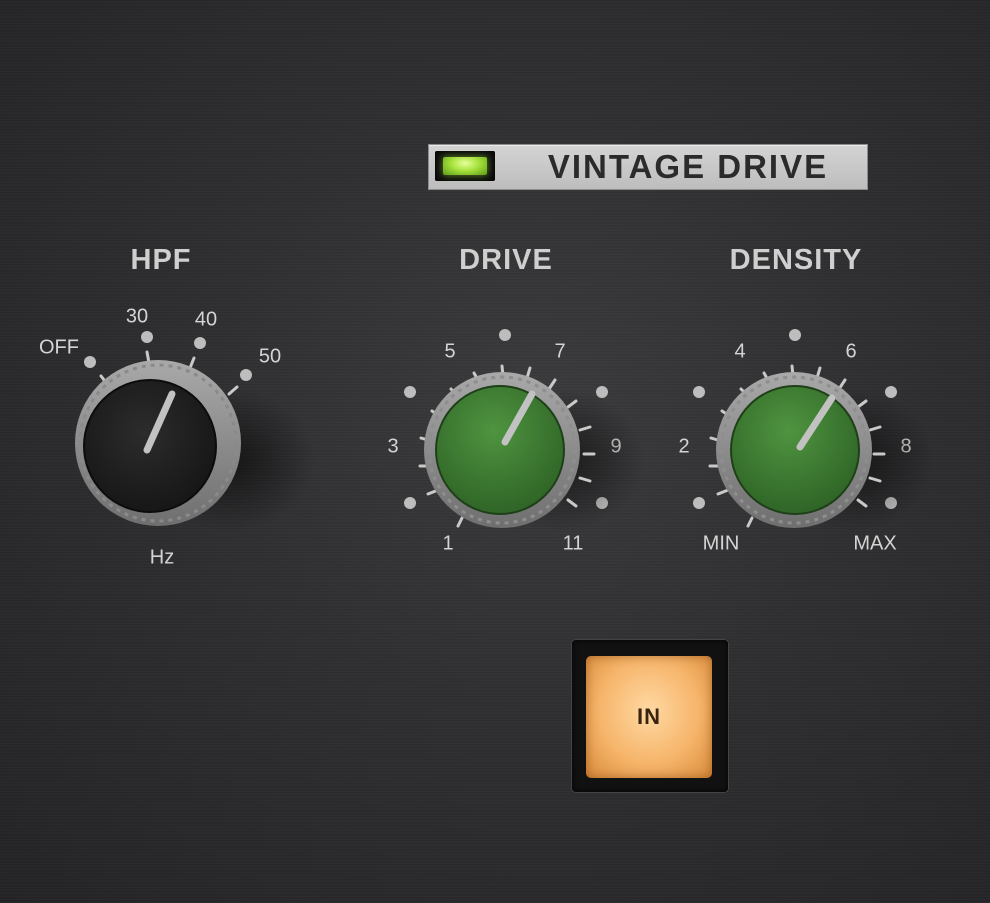  What do you see at coordinates (531, 448) in the screenshot?
I see `drive-knob` at bounding box center [531, 448].